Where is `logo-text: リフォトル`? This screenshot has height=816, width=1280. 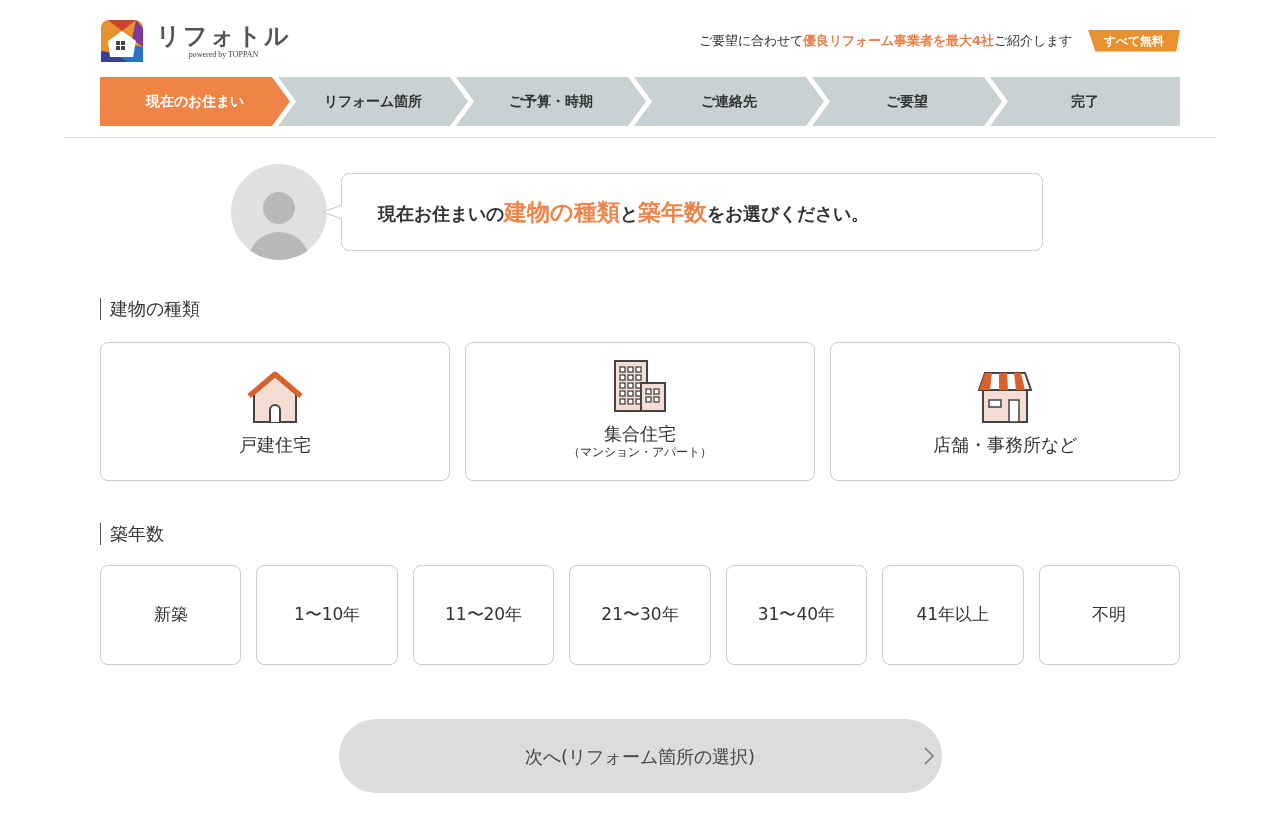 logo-text: リフォトル is located at coordinates (223, 35).